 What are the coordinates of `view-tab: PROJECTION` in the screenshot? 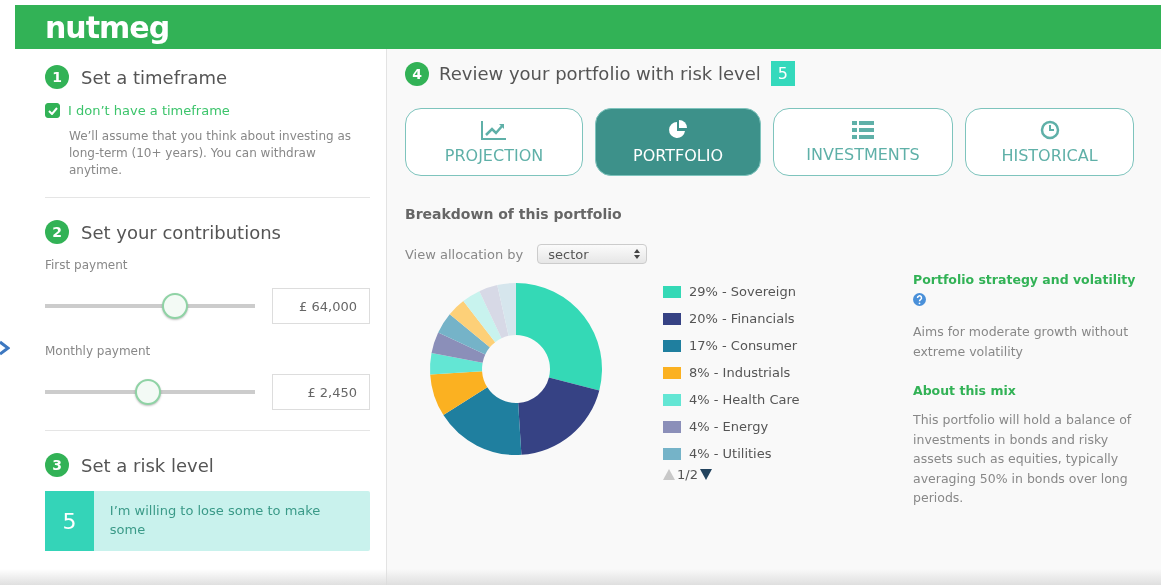 It's located at (494, 142).